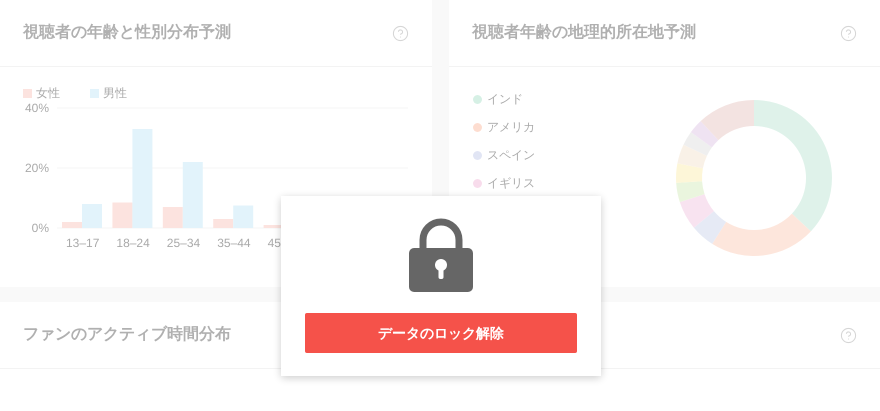  Describe the element at coordinates (274, 243) in the screenshot. I see `axis-label: 45` at that location.